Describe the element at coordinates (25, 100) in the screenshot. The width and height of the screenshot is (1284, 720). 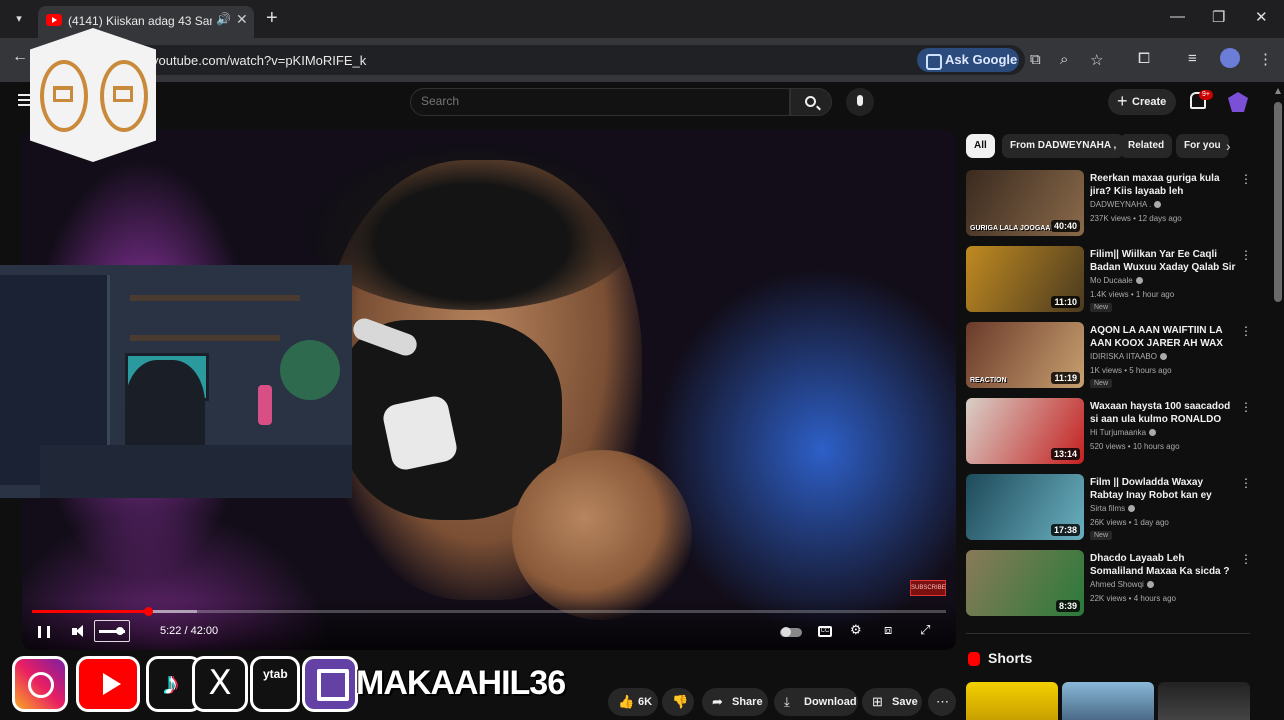
I see `hamburger-menu-icon` at that location.